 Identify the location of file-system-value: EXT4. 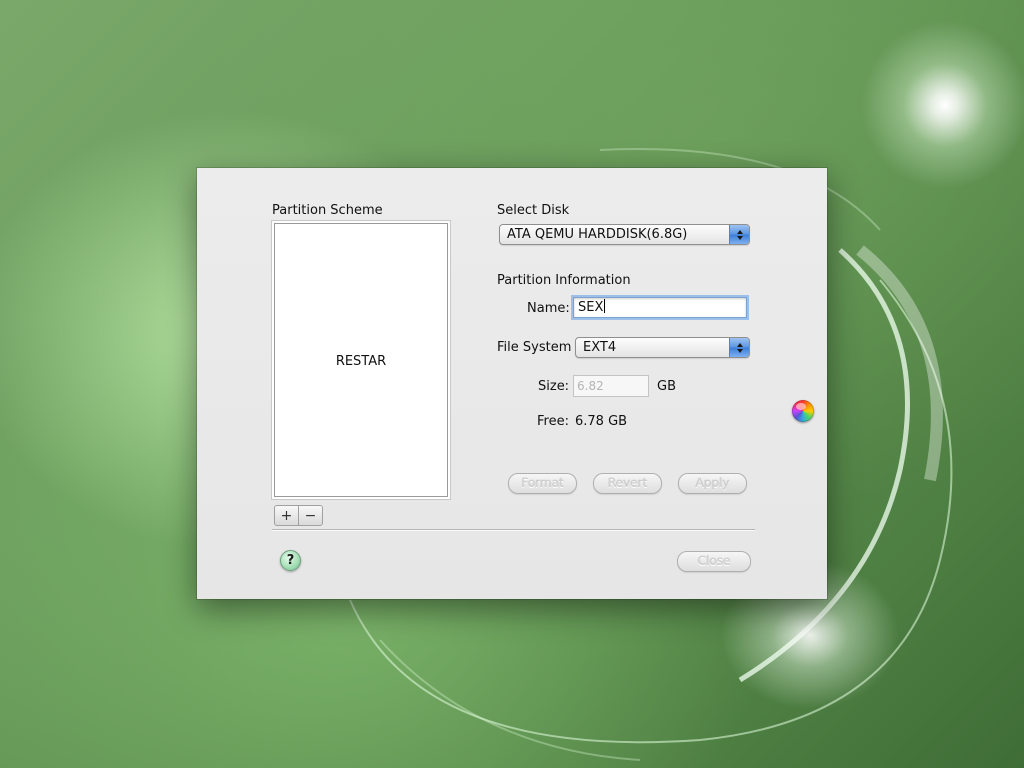
(600, 347).